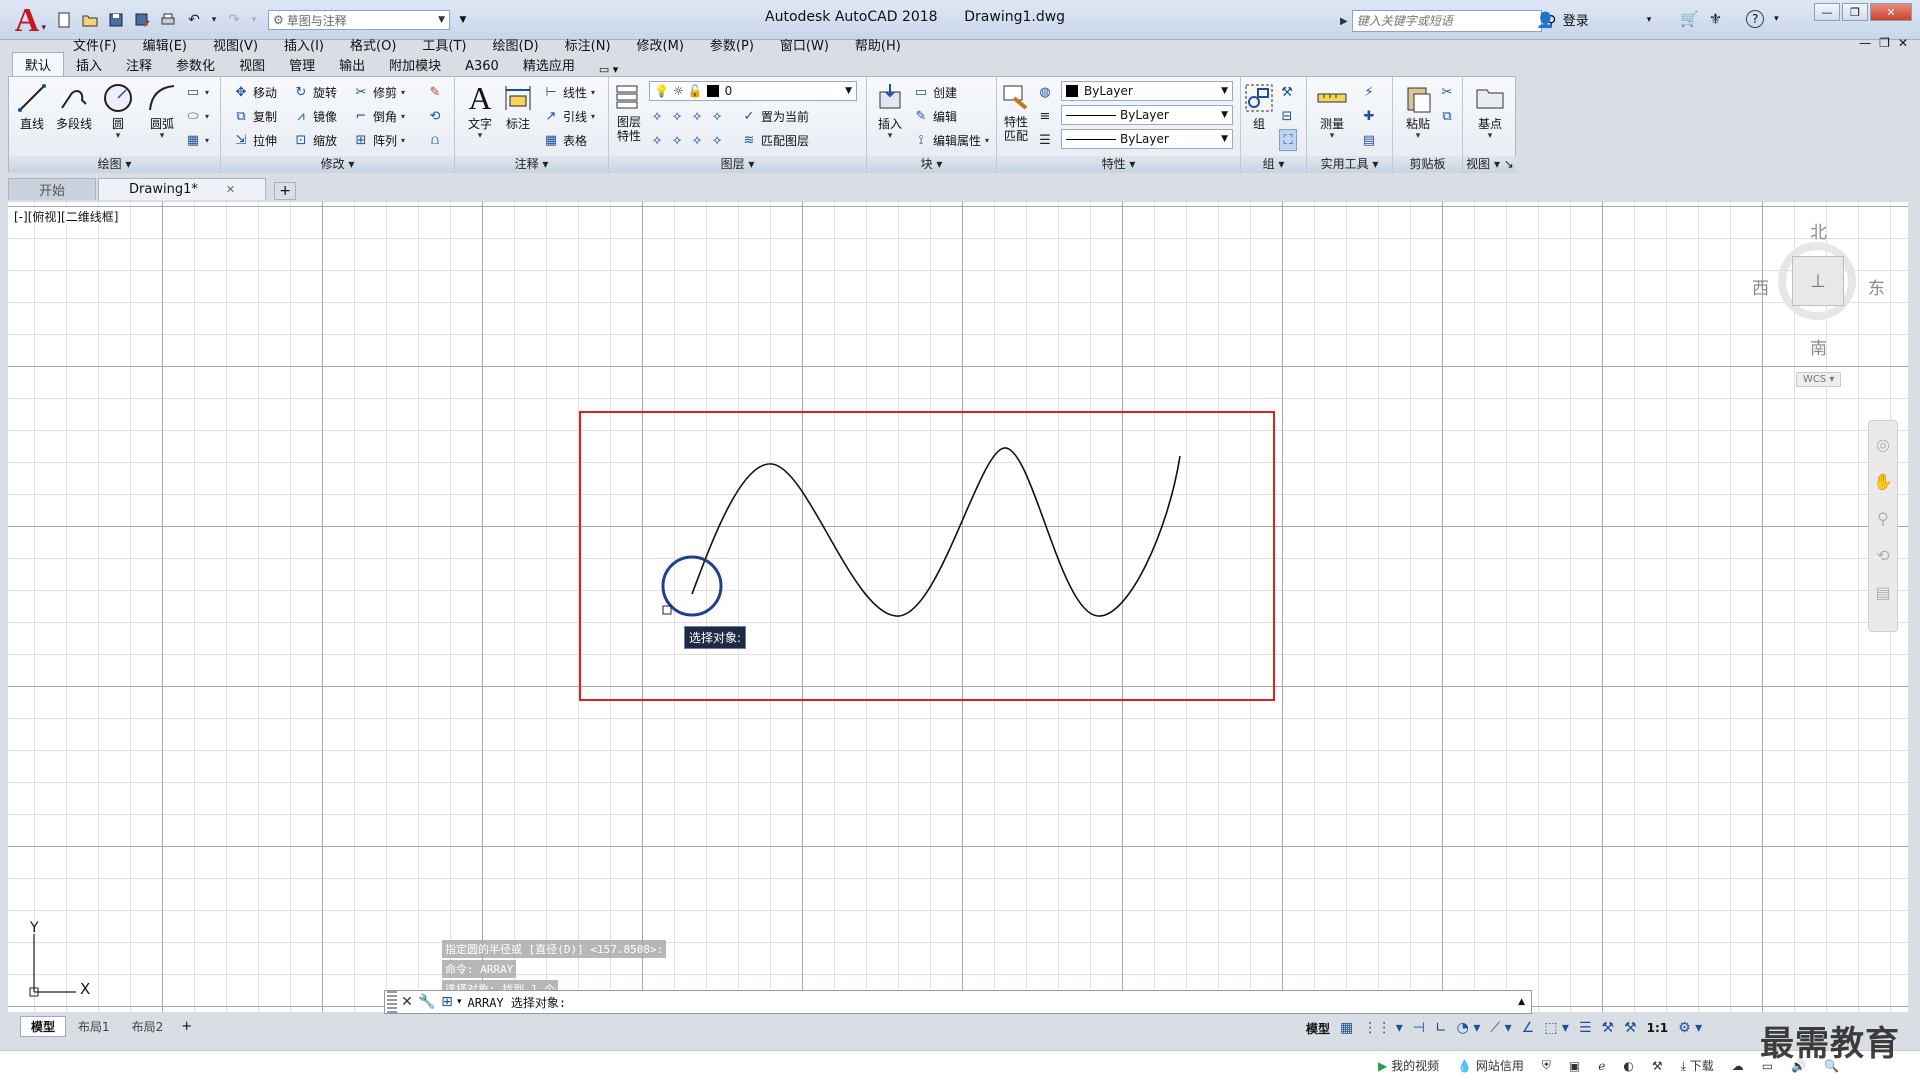 The width and height of the screenshot is (1920, 1080). I want to click on viewcube-west: 西, so click(1760, 286).